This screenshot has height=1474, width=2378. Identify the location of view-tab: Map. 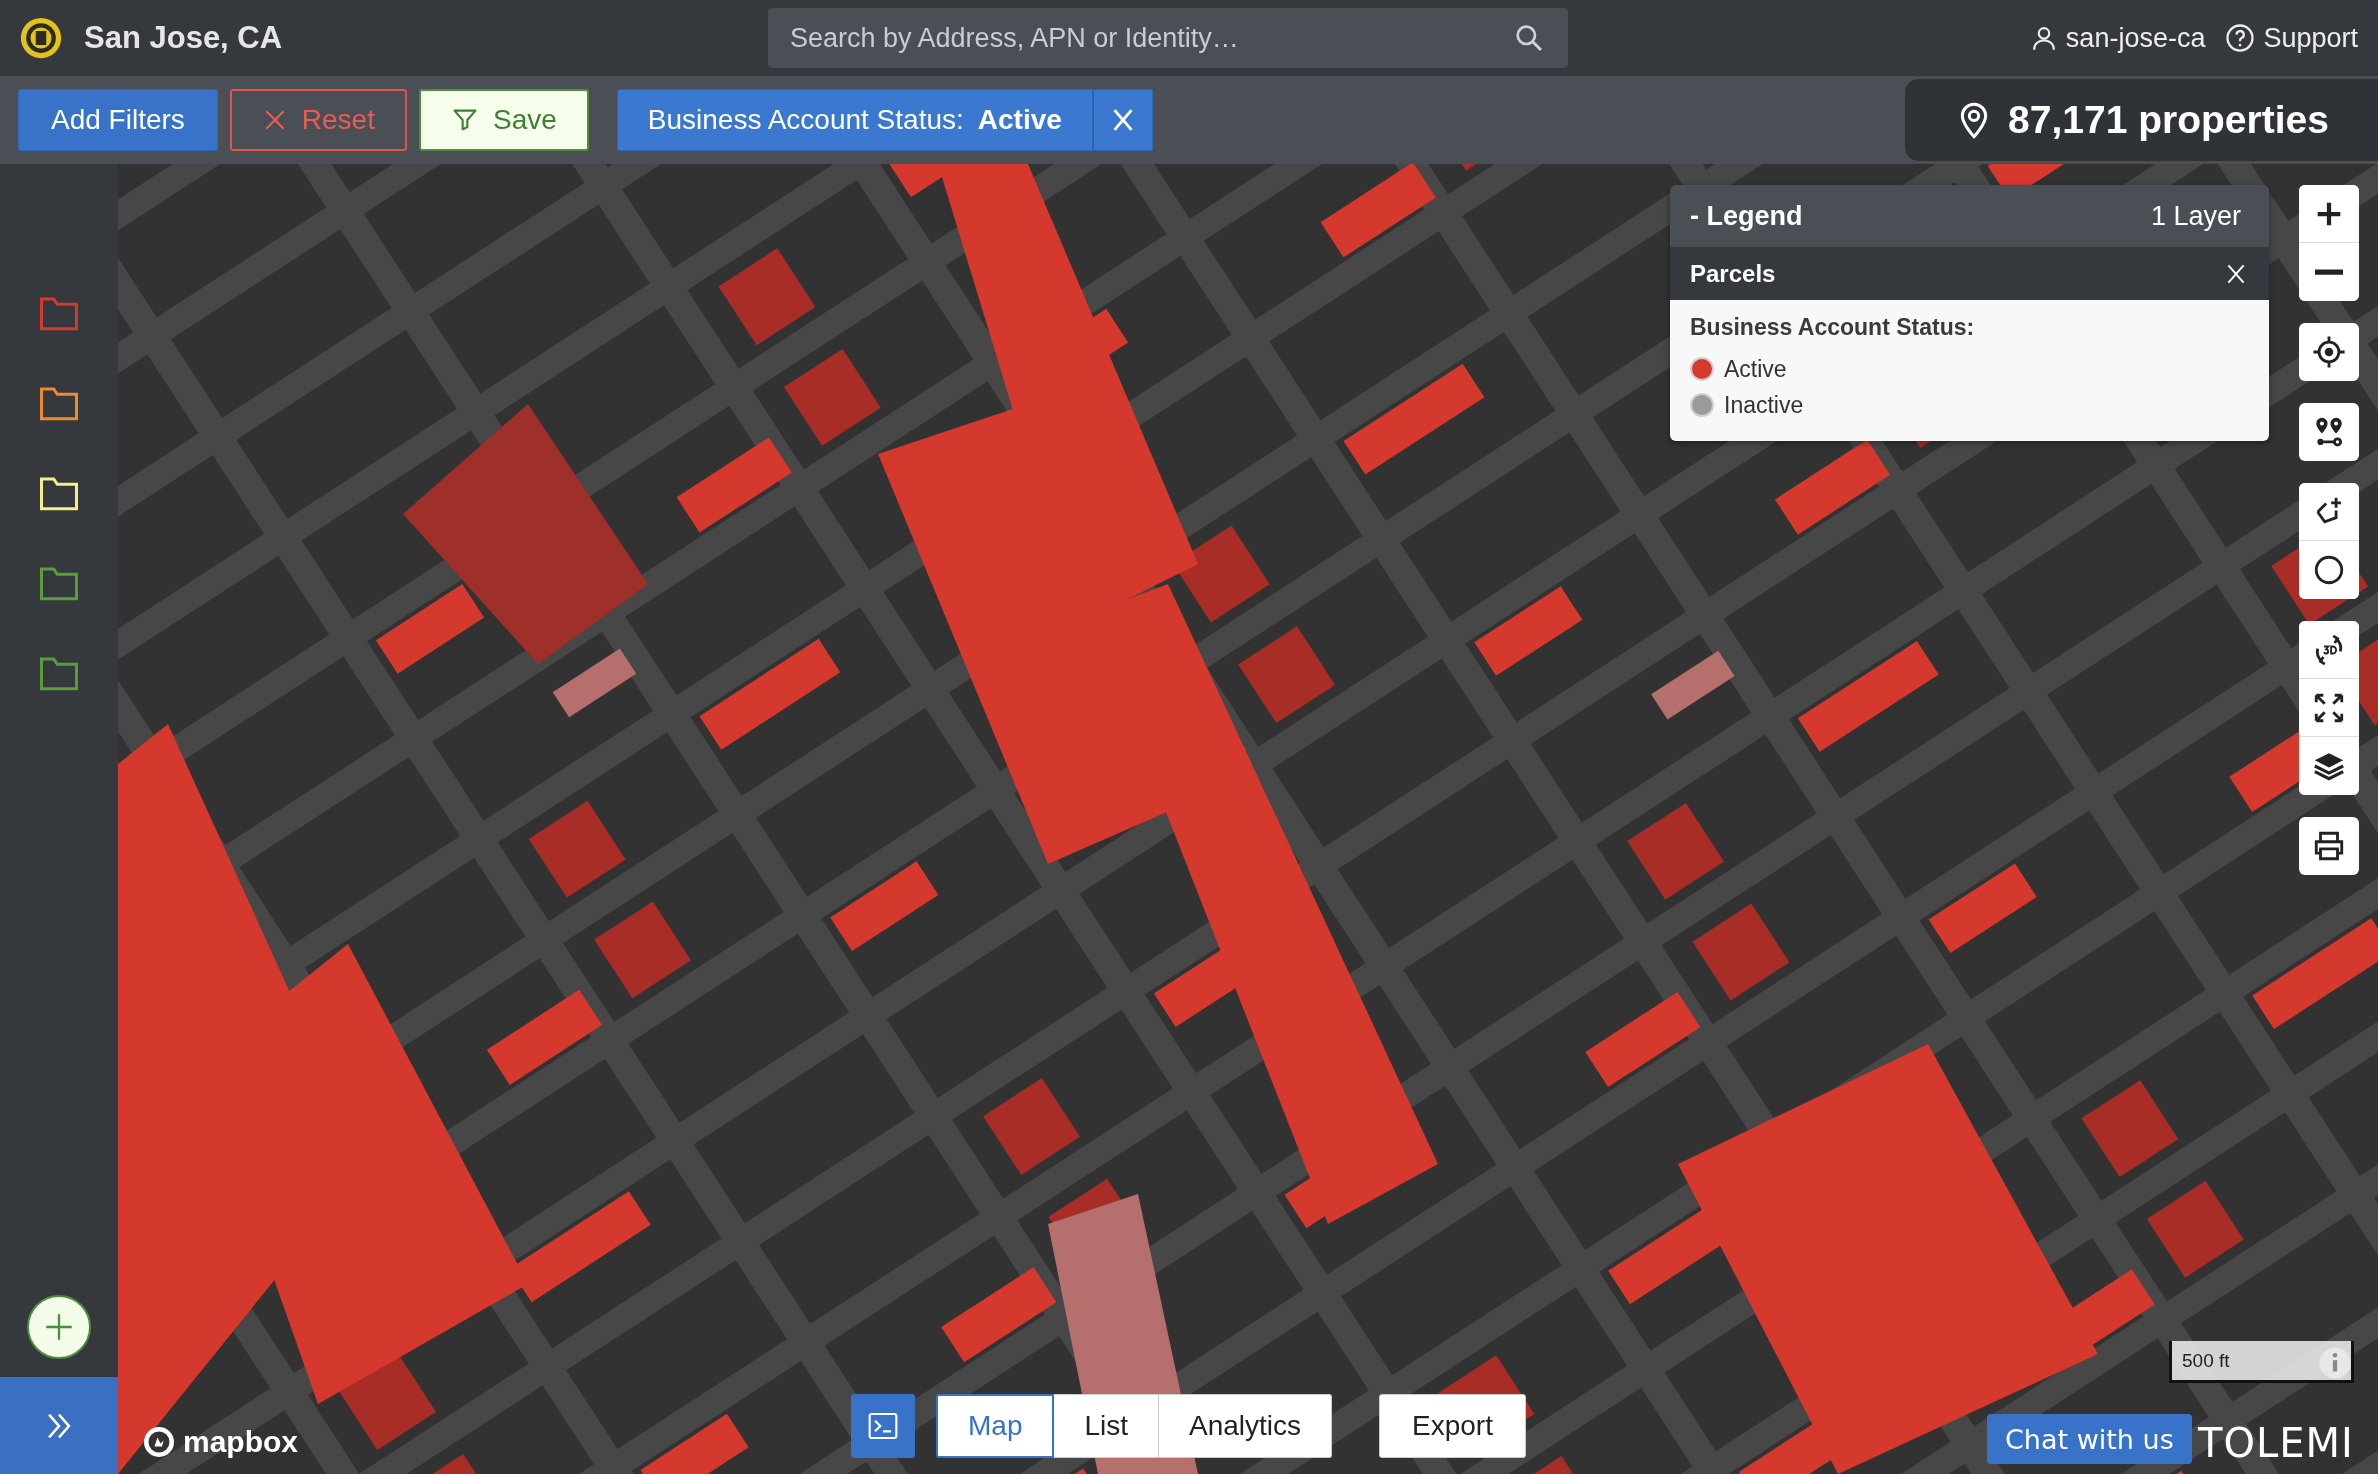
(995, 1426).